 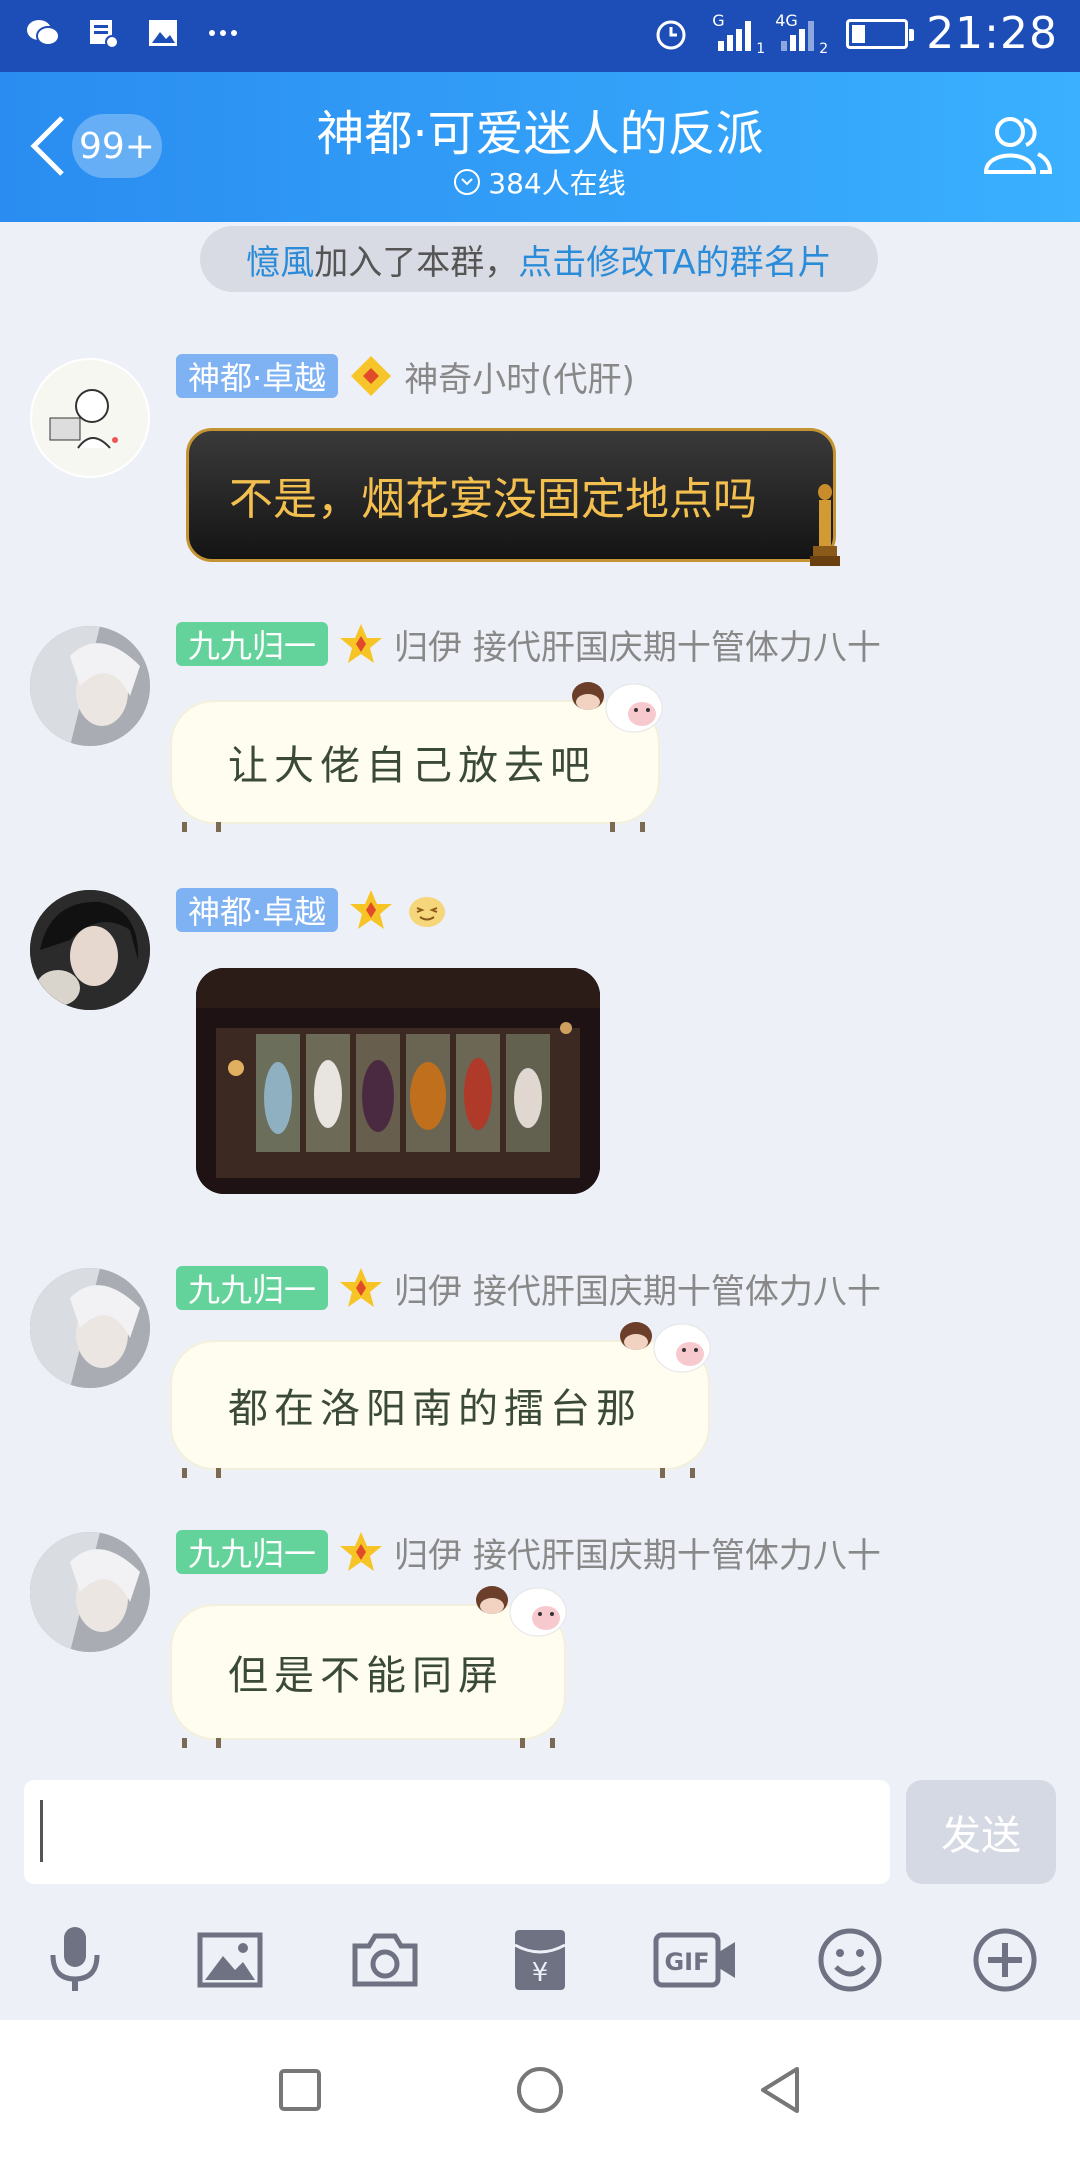 I want to click on input-bar: 发送, so click(x=540, y=1825).